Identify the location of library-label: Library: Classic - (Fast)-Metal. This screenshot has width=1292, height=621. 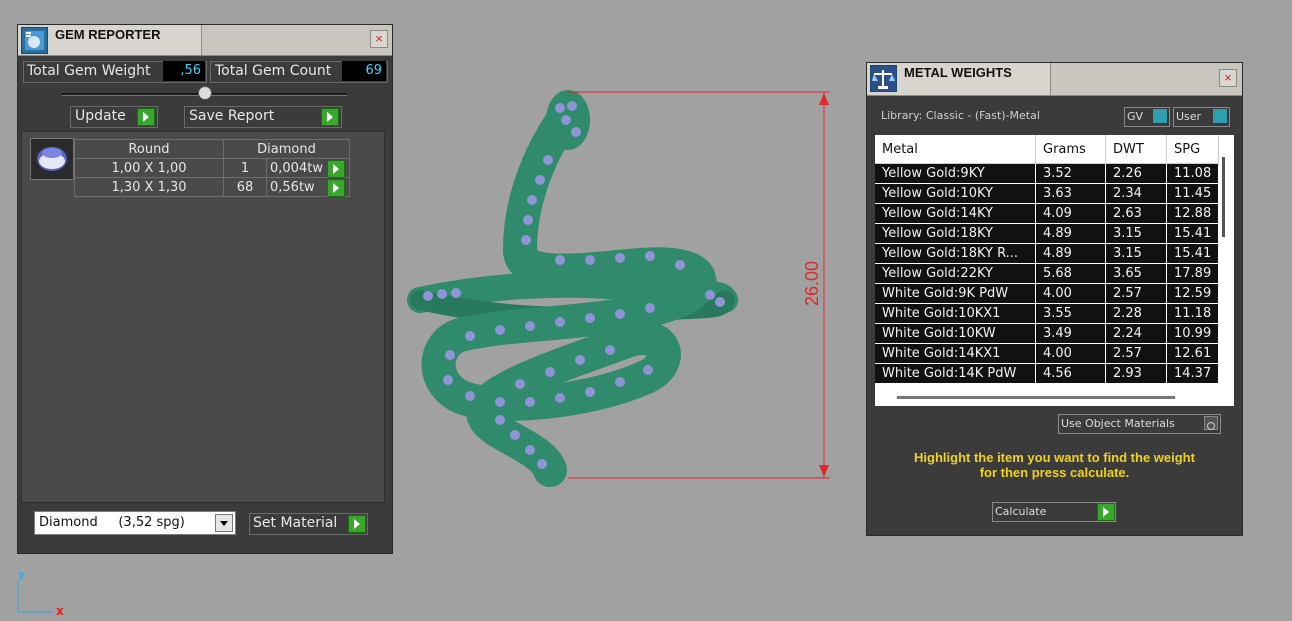
(960, 115).